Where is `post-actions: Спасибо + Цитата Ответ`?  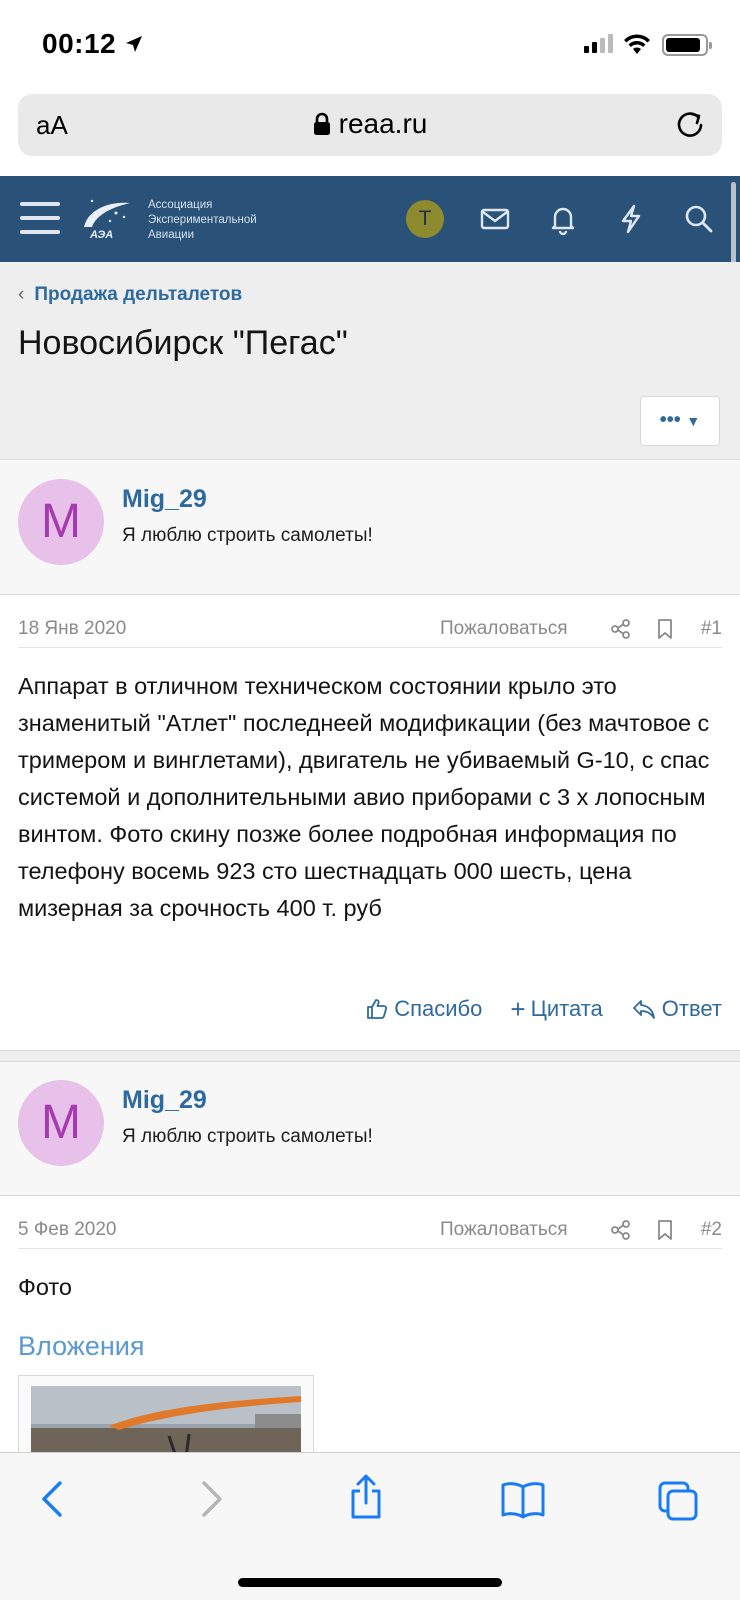 post-actions: Спасибо + Цитата Ответ is located at coordinates (543, 1009).